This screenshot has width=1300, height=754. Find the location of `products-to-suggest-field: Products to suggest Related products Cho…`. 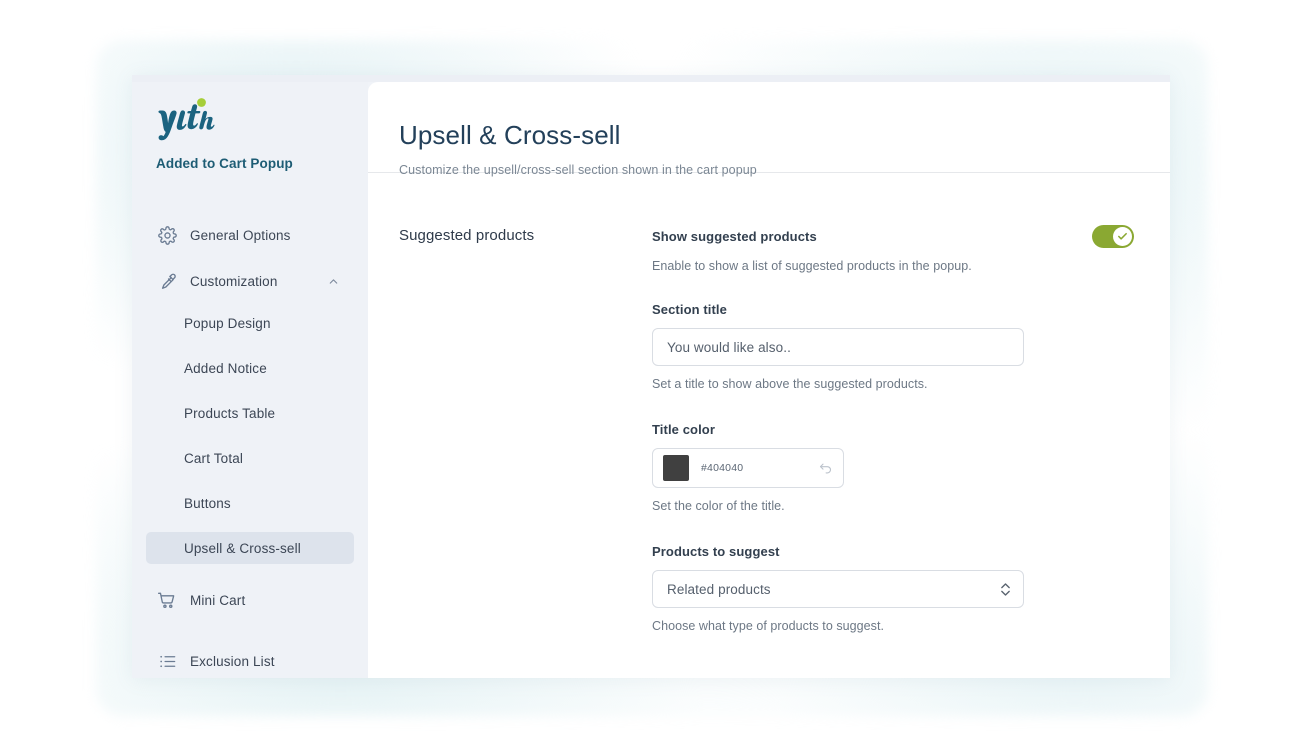

products-to-suggest-field: Products to suggest Related products Cho… is located at coordinates (893, 588).